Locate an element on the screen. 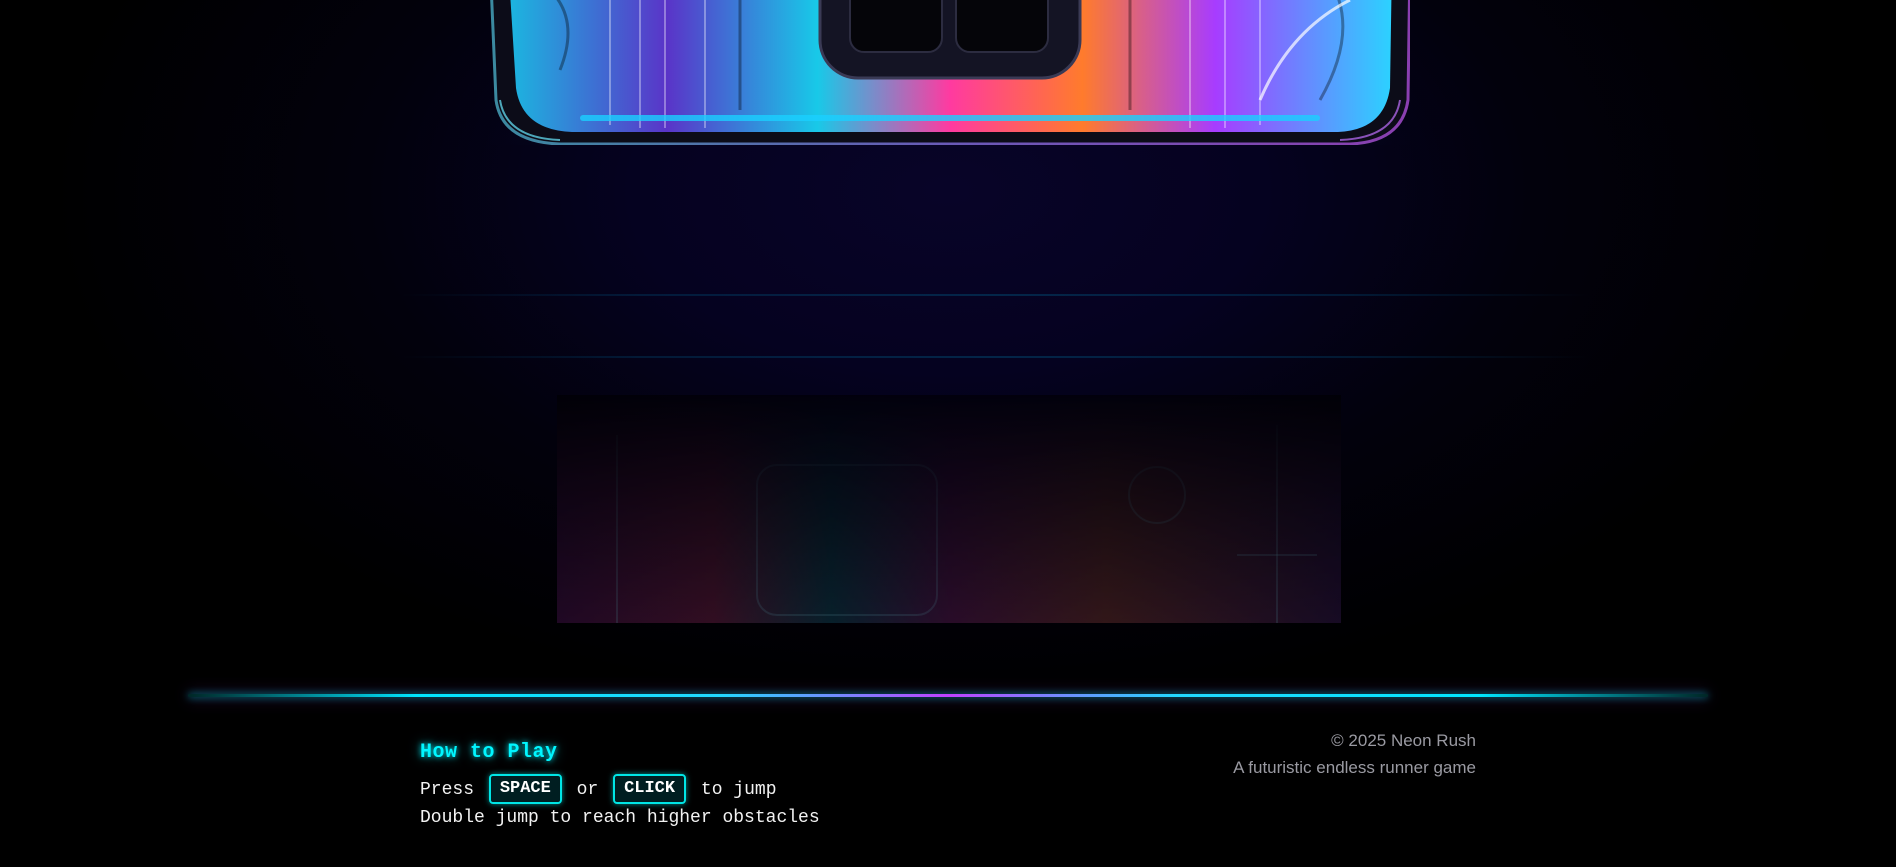 This screenshot has height=867, width=1896. double-jump-instruction: Double jump to reach higher obstacles is located at coordinates (620, 818).